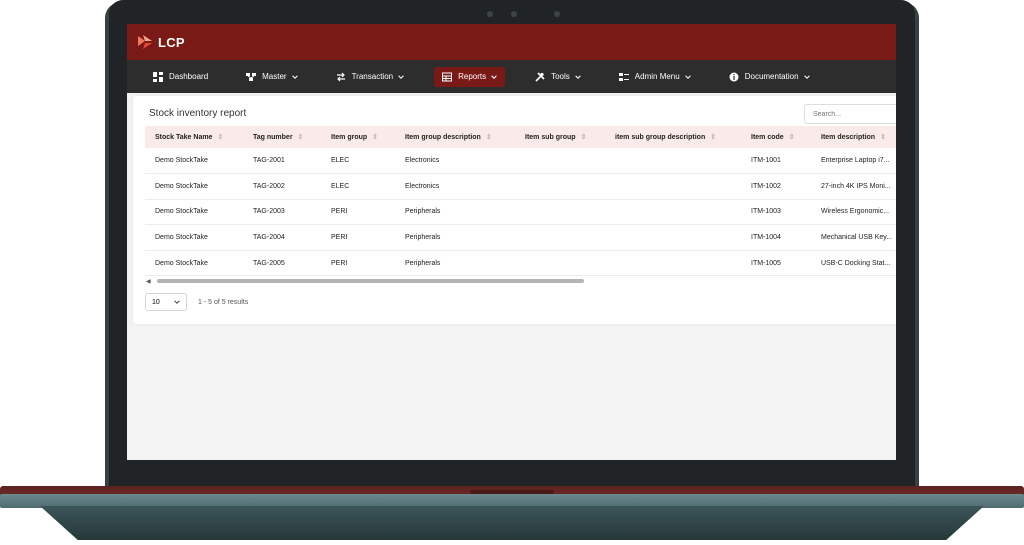 Image resolution: width=1024 pixels, height=545 pixels. Describe the element at coordinates (269, 263) in the screenshot. I see `table-cell: TAG-2005` at that location.